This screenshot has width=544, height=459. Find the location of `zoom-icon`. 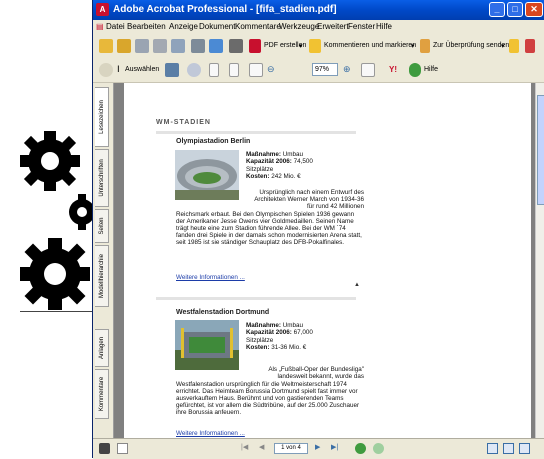

zoom-icon is located at coordinates (194, 70).